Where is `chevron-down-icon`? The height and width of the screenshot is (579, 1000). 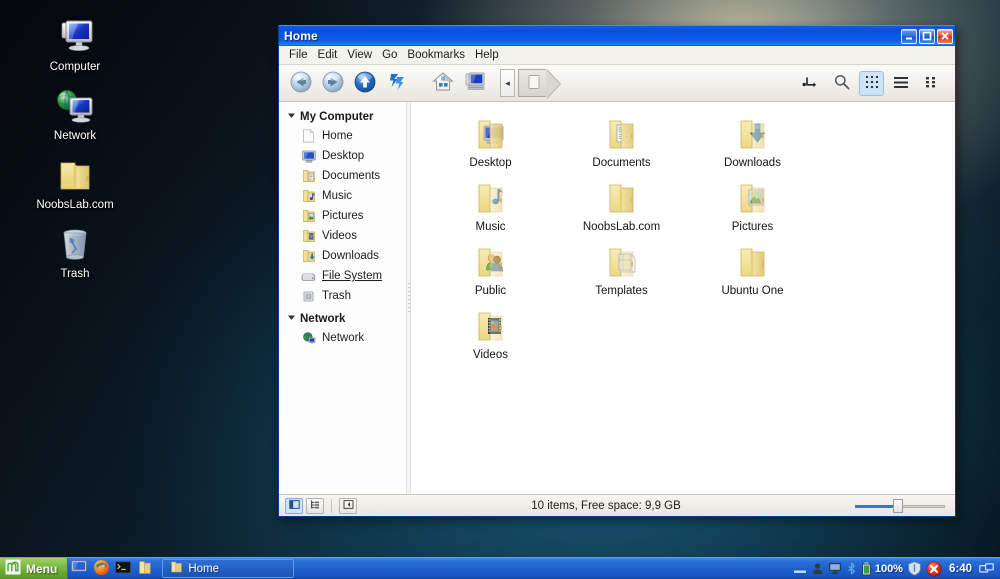
chevron-down-icon is located at coordinates (291, 117).